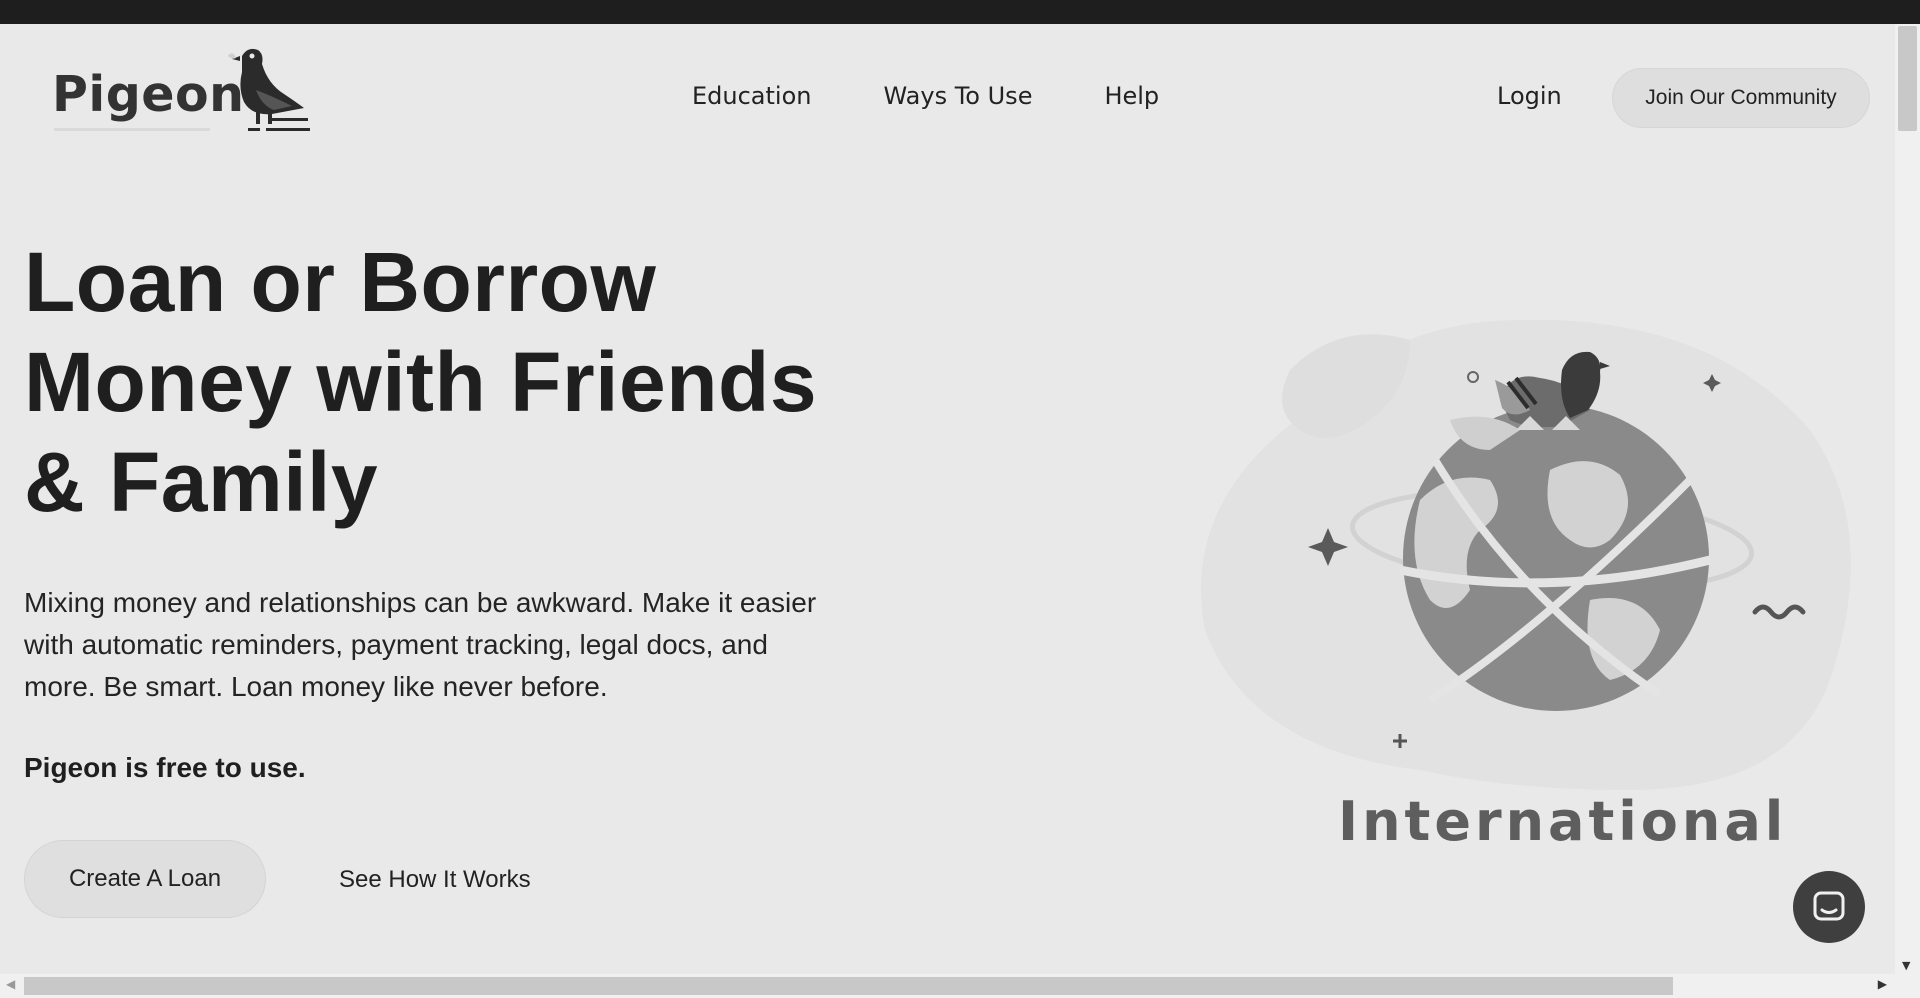  Describe the element at coordinates (1529, 96) in the screenshot. I see `login-link: Login` at that location.